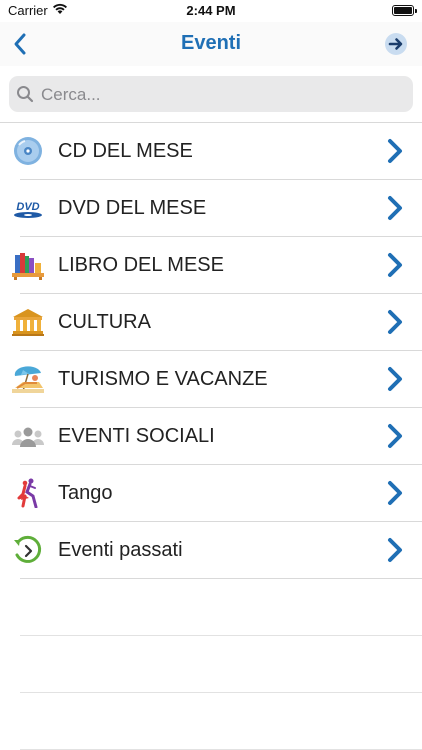 Image resolution: width=422 pixels, height=750 pixels. What do you see at coordinates (217, 322) in the screenshot?
I see `list-item-cultura: CULTURA` at bounding box center [217, 322].